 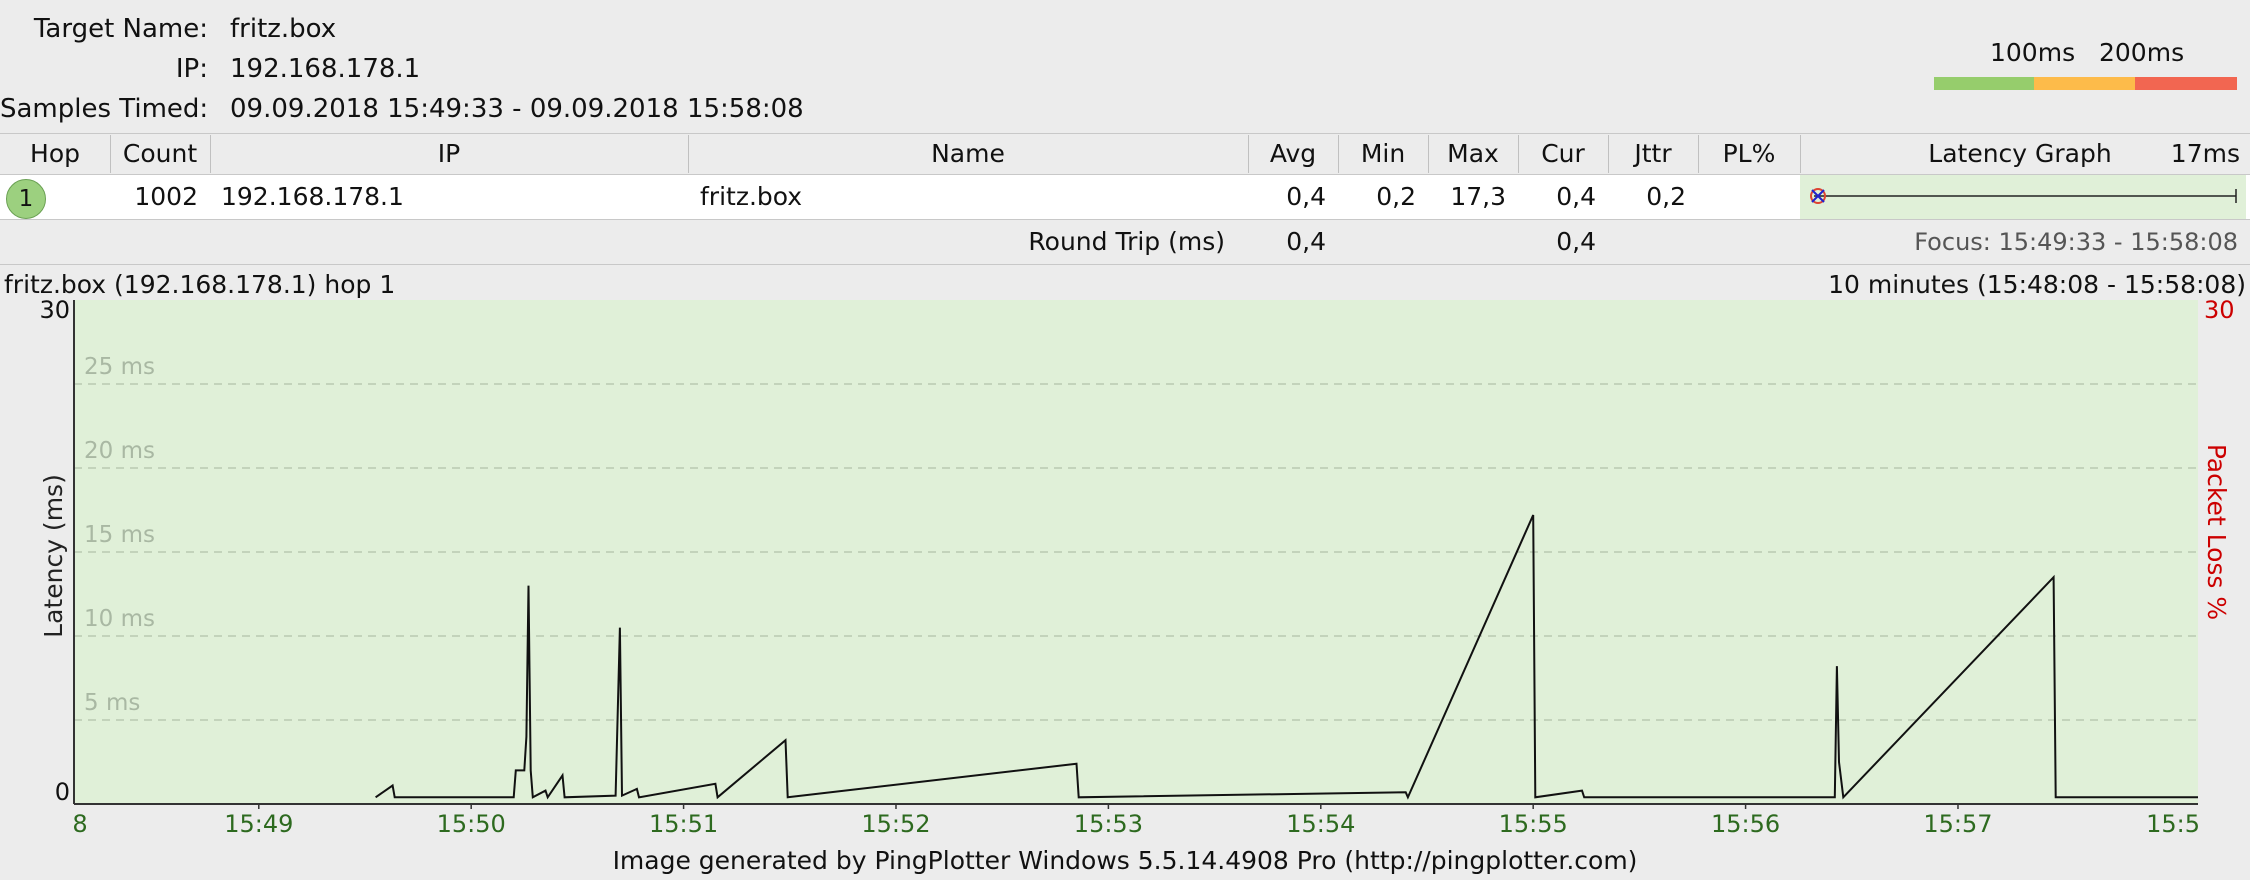 I want to click on x-tick-label: 15:49, so click(x=258, y=824).